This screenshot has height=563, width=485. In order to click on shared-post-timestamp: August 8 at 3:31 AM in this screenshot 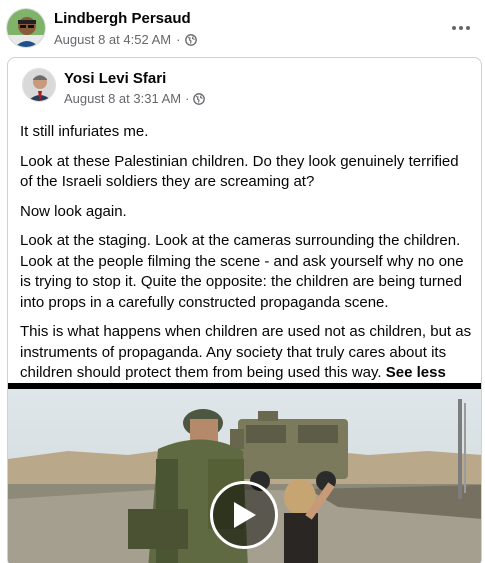, I will do `click(122, 98)`.